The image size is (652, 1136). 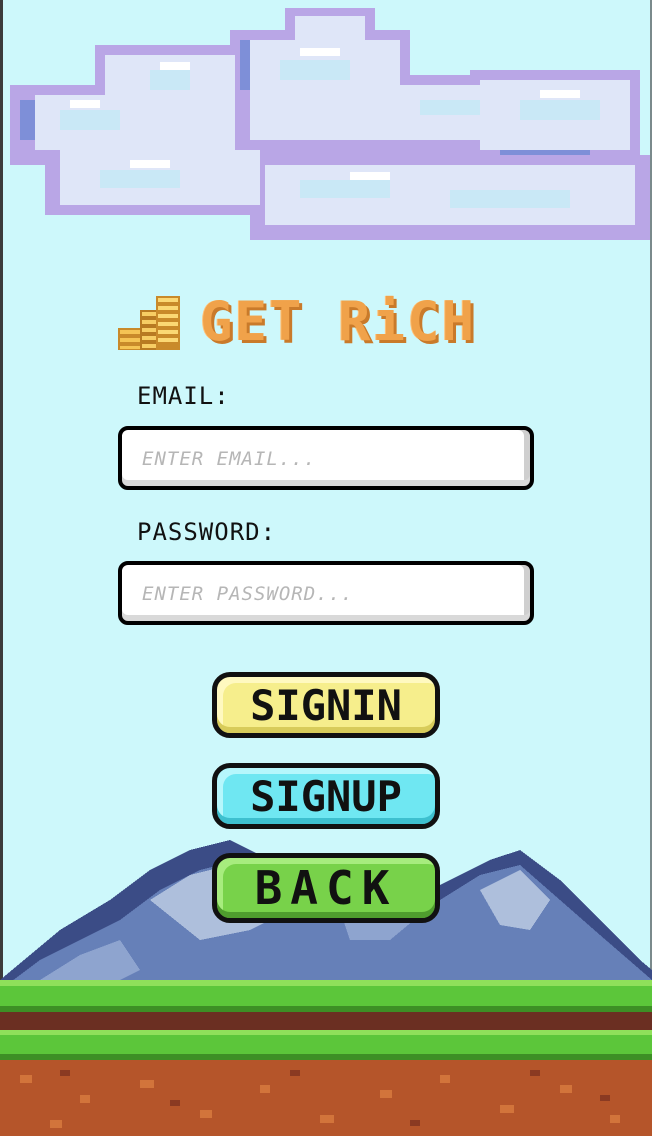 What do you see at coordinates (338, 321) in the screenshot?
I see `app-title: GET RiCH` at bounding box center [338, 321].